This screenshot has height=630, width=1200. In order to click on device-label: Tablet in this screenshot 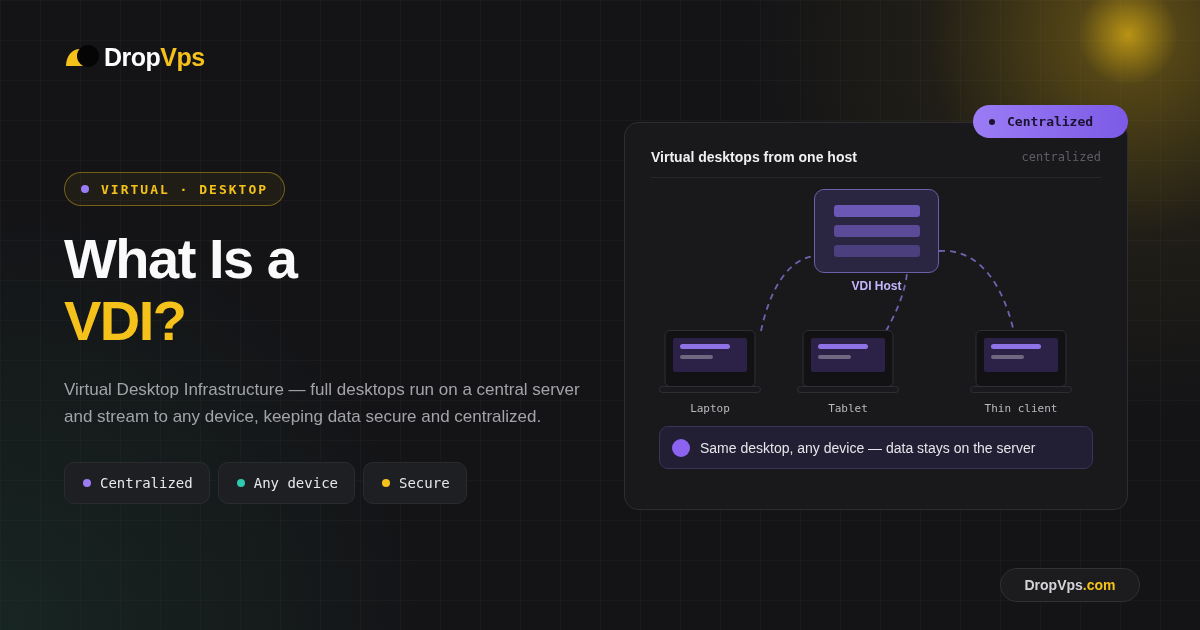, I will do `click(848, 408)`.